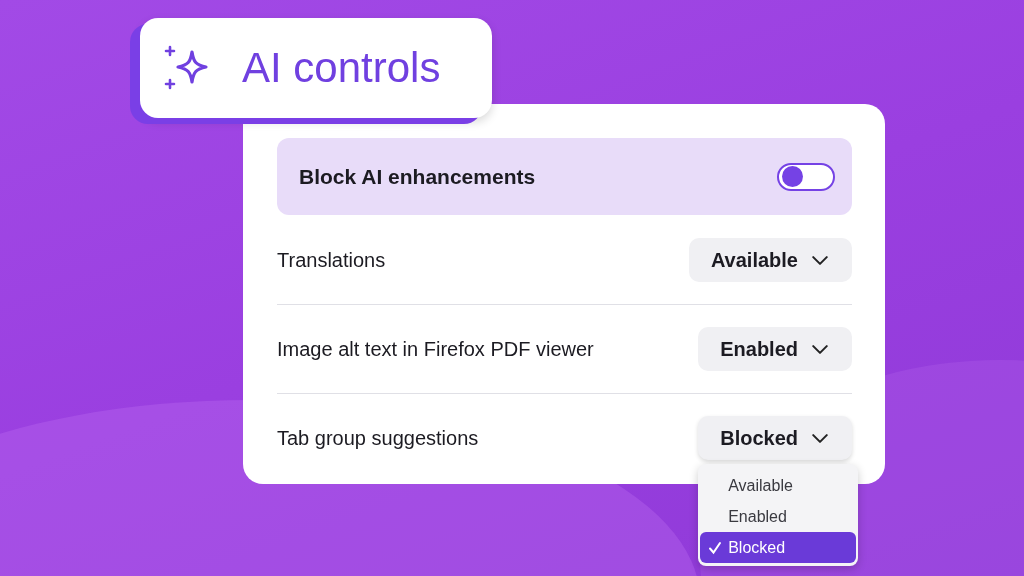  What do you see at coordinates (778, 516) in the screenshot?
I see `menu-option: Enabled` at bounding box center [778, 516].